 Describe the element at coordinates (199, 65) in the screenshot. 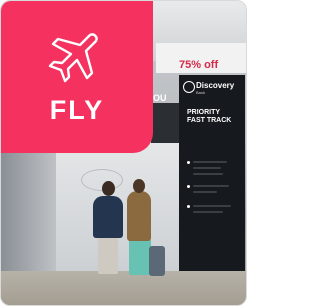

I see `promo-text: 75% off` at that location.